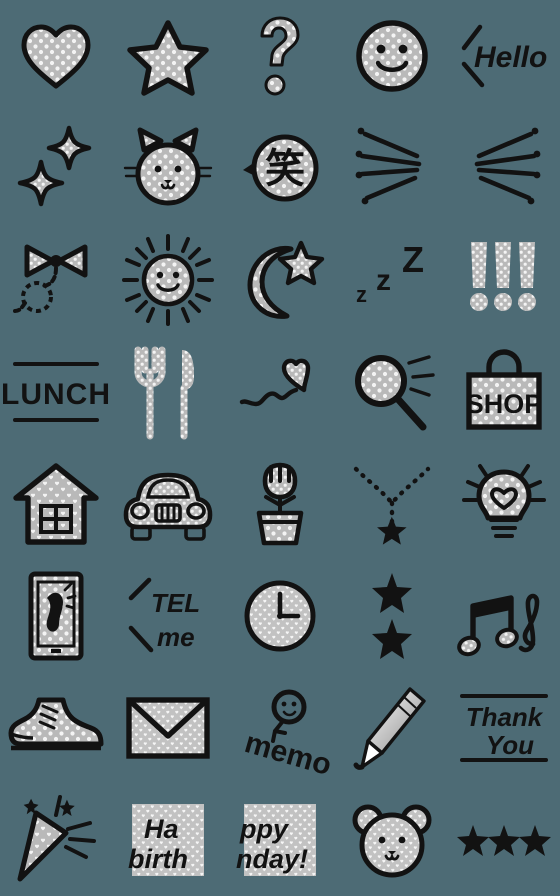  I want to click on note-head-right, so click(507, 638).